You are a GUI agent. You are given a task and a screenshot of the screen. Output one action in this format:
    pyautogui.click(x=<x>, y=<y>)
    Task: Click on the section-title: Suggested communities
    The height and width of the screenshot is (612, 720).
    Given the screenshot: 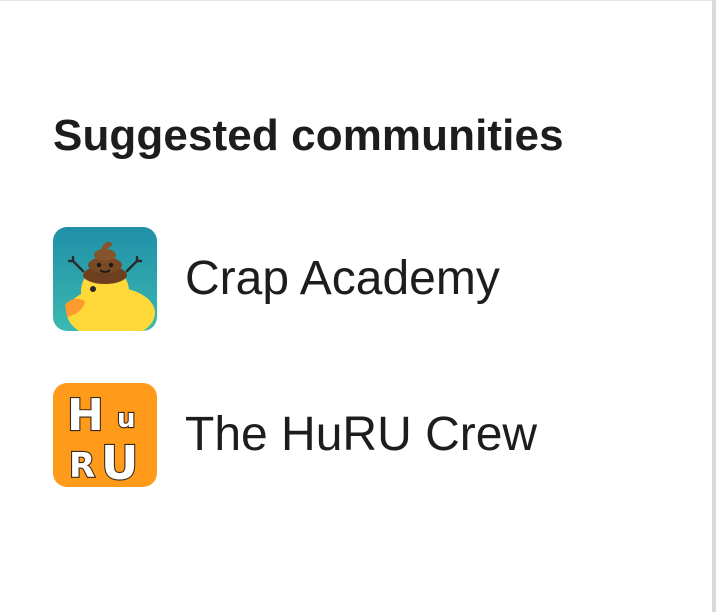 What is the action you would take?
    pyautogui.click(x=308, y=135)
    